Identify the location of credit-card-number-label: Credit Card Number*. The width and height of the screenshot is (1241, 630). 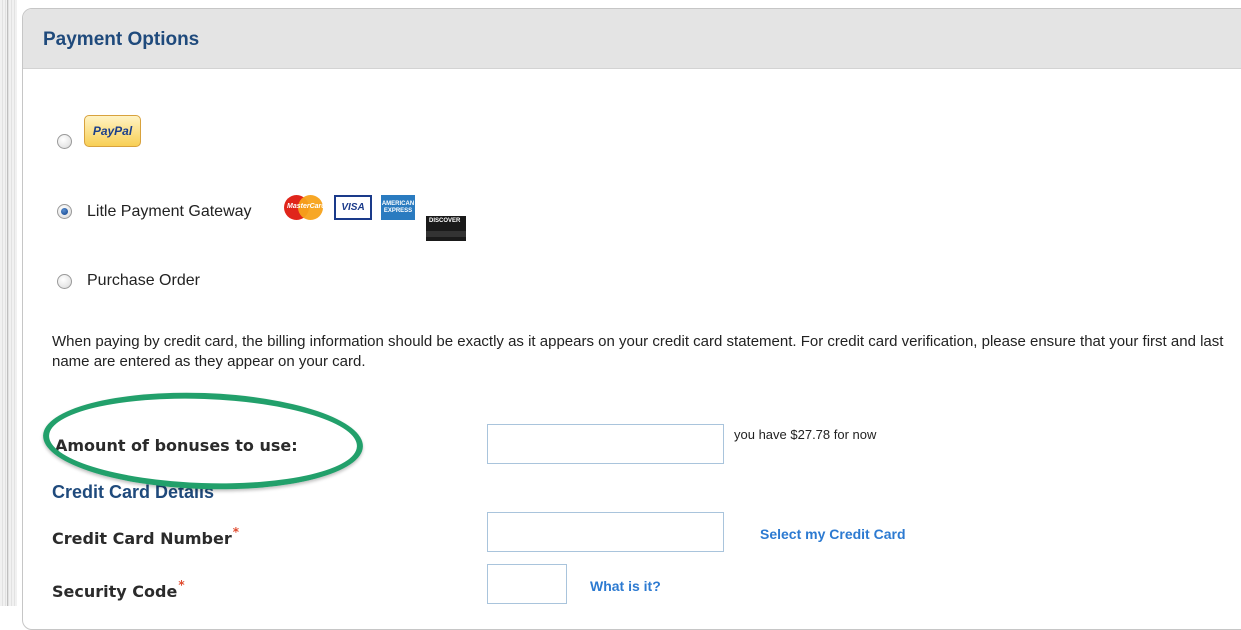
(145, 536).